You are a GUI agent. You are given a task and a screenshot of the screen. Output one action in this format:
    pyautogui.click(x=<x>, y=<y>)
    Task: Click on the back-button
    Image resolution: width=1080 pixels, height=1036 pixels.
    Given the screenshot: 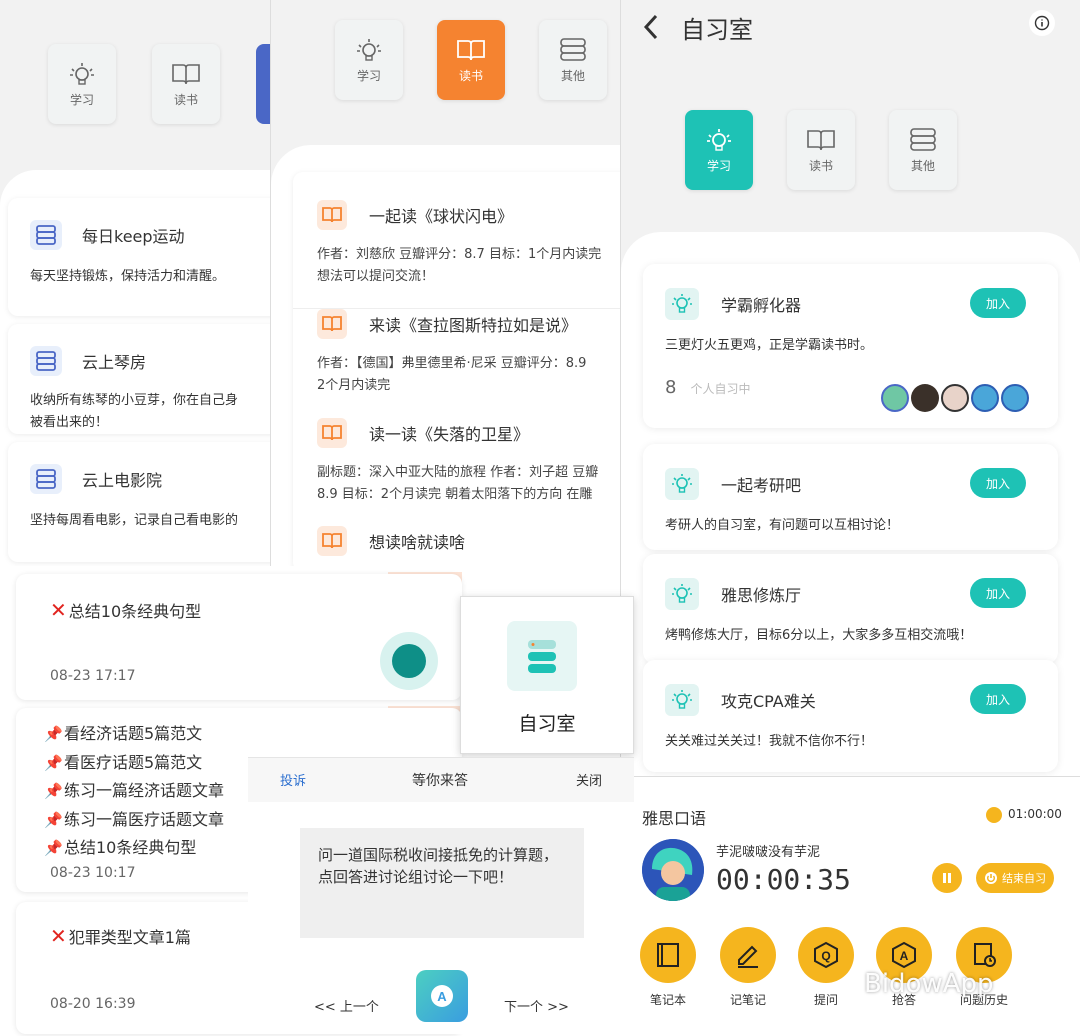 What is the action you would take?
    pyautogui.click(x=651, y=27)
    